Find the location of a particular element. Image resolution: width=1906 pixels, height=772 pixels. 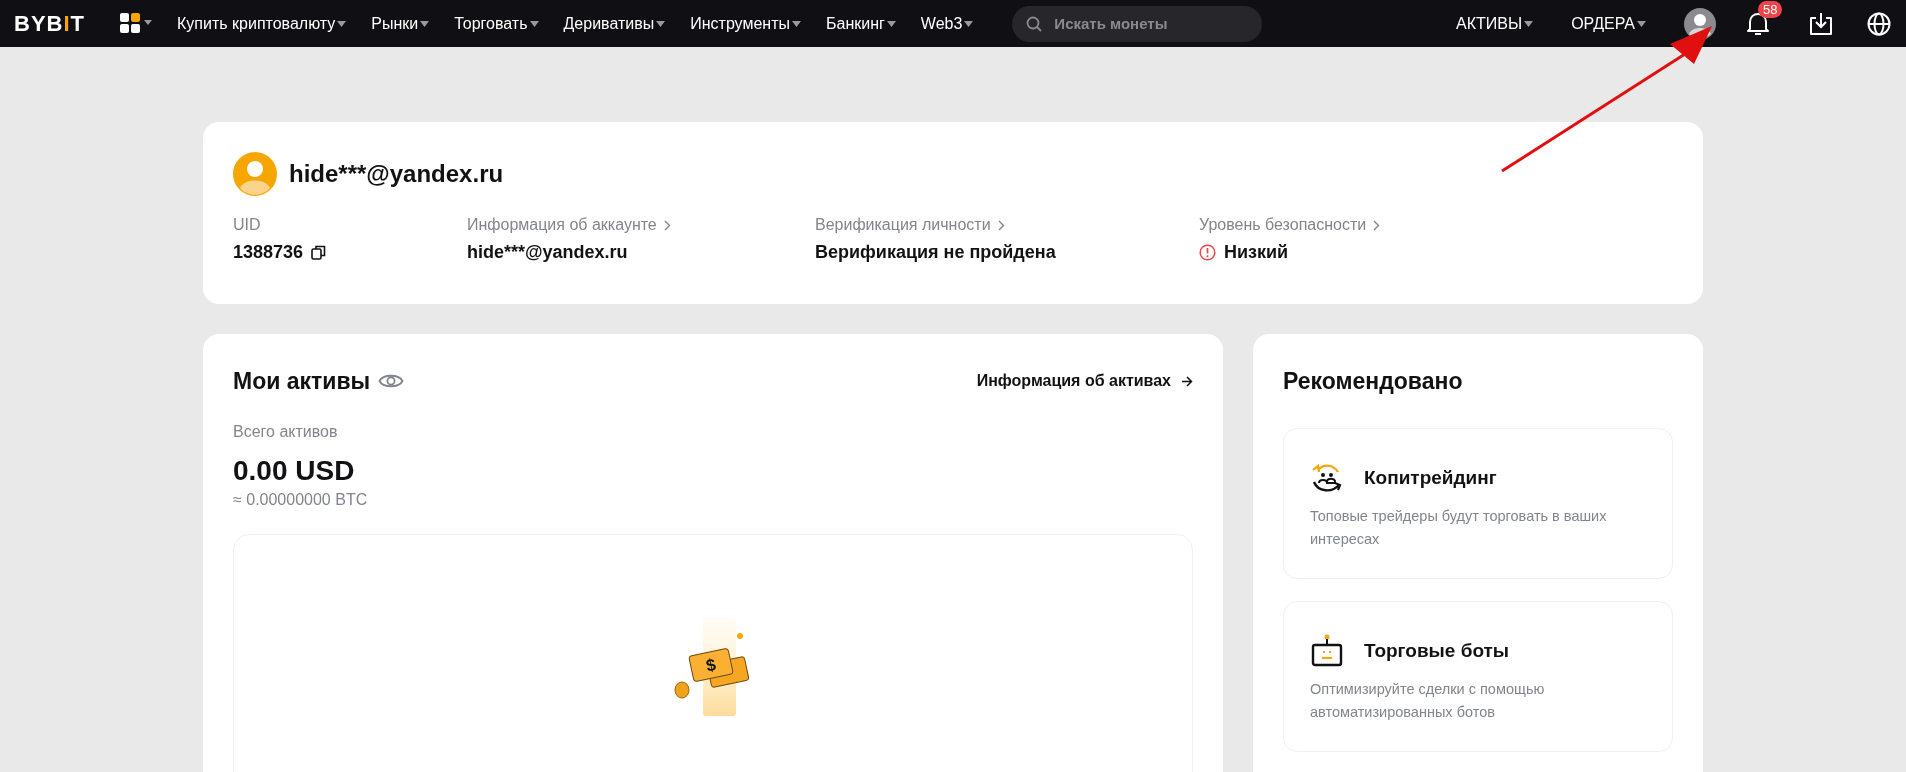

recommendation-description: Оптимизируйте сделки с помощью автоматизированных ботов is located at coordinates (1428, 701).